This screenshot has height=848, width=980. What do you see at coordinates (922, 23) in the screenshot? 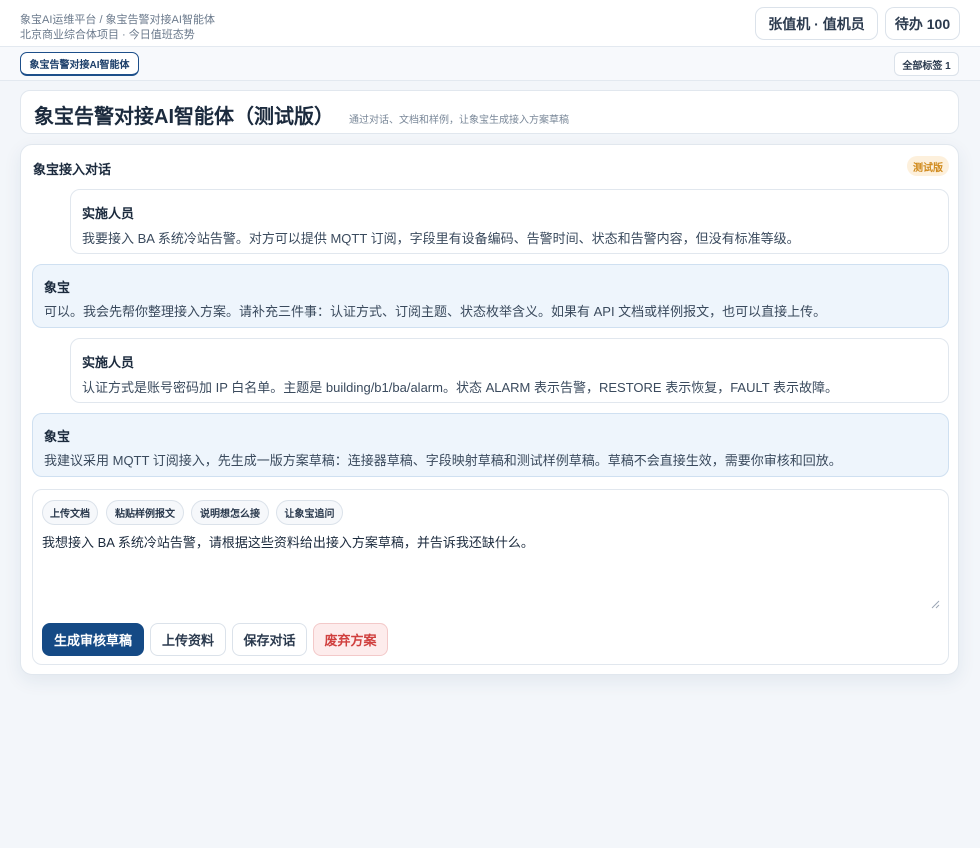
I see `todo-button: 待办 100` at bounding box center [922, 23].